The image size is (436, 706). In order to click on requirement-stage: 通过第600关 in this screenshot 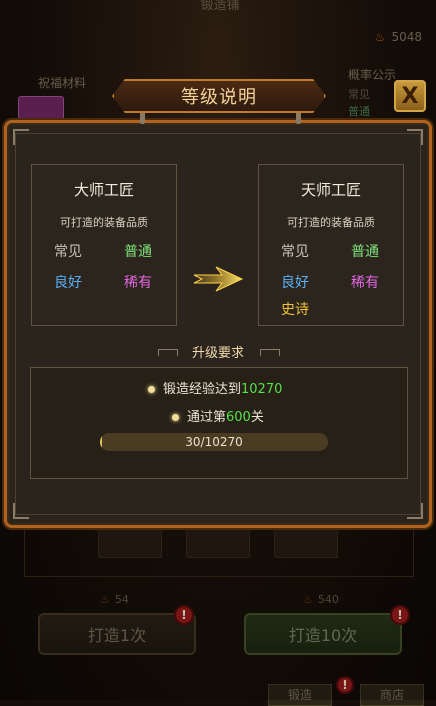, I will do `click(218, 415)`.